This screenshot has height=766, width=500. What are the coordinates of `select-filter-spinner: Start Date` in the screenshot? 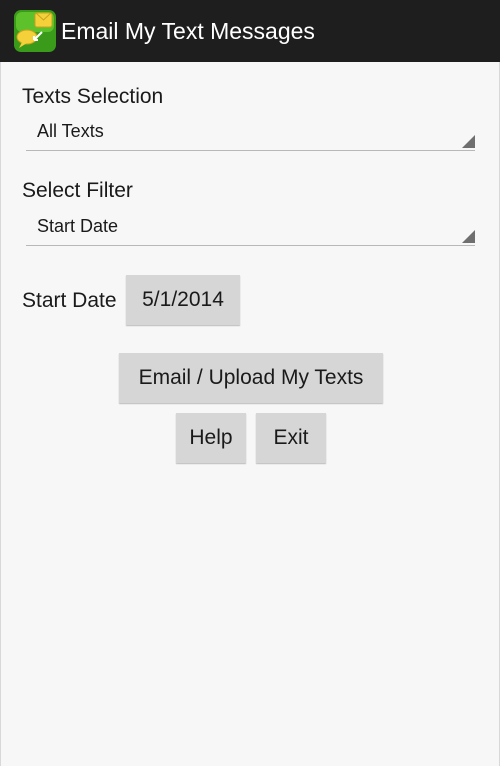 It's located at (250, 229).